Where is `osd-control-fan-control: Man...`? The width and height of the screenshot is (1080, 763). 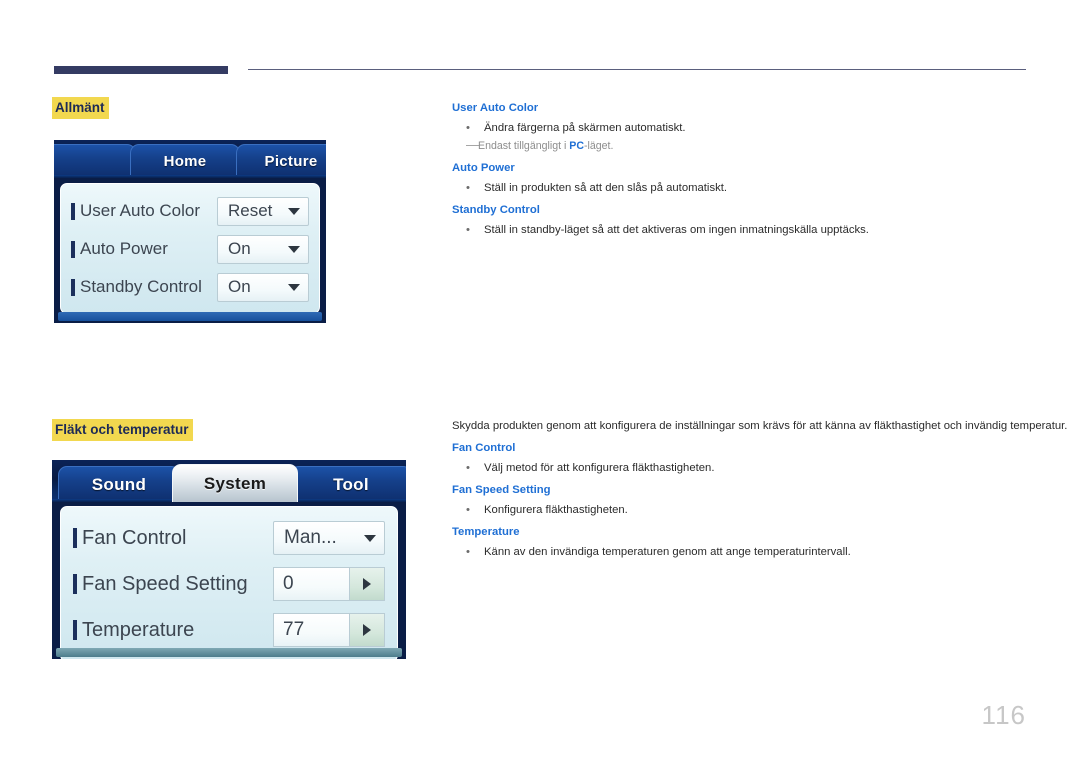
osd-control-fan-control: Man... is located at coordinates (329, 538).